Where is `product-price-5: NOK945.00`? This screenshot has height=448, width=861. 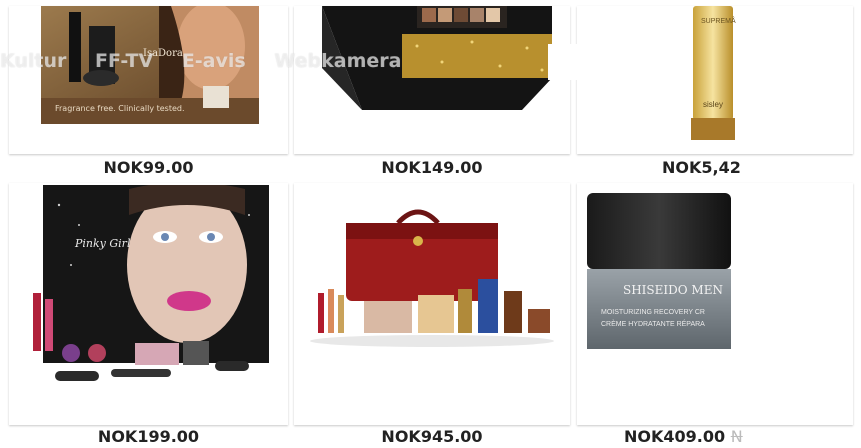
product-price-5: NOK945.00 is located at coordinates (432, 436).